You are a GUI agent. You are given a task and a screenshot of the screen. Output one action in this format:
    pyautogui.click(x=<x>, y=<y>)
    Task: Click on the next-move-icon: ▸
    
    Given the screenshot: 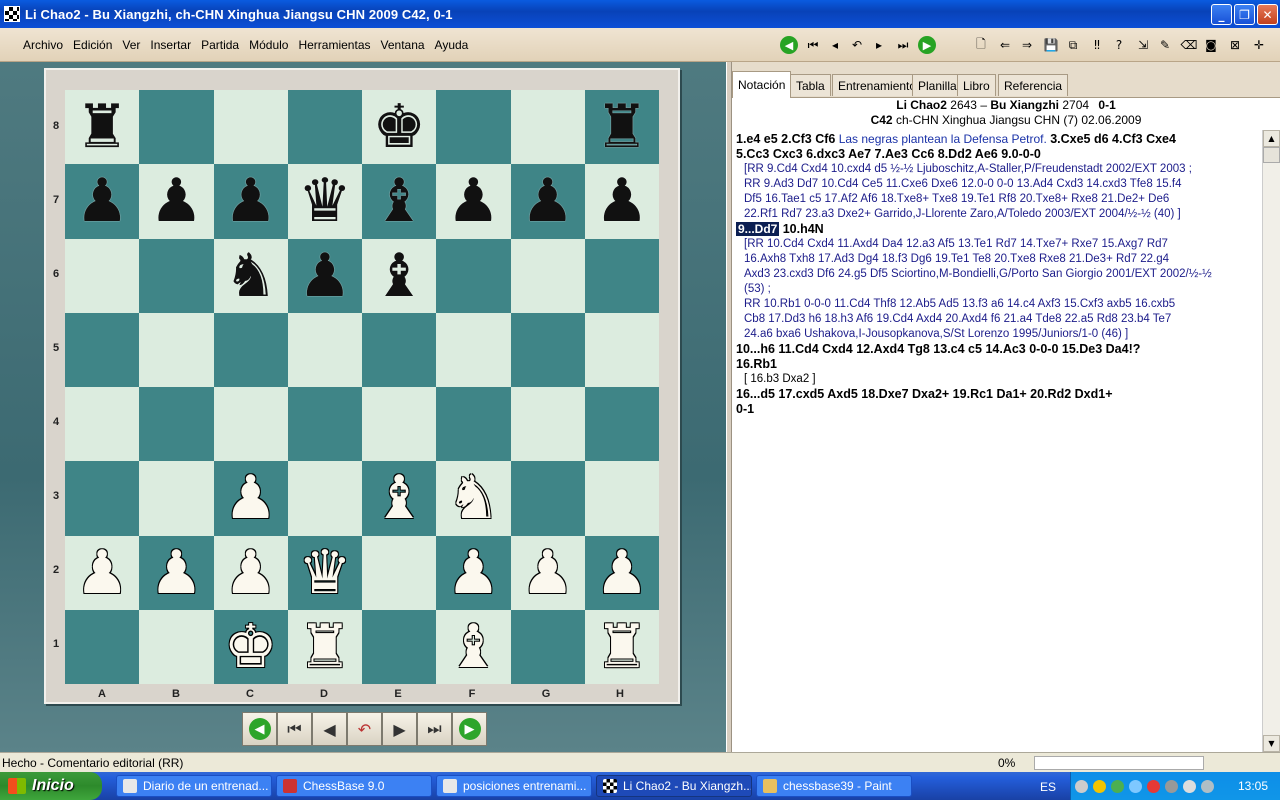 What is the action you would take?
    pyautogui.click(x=879, y=45)
    